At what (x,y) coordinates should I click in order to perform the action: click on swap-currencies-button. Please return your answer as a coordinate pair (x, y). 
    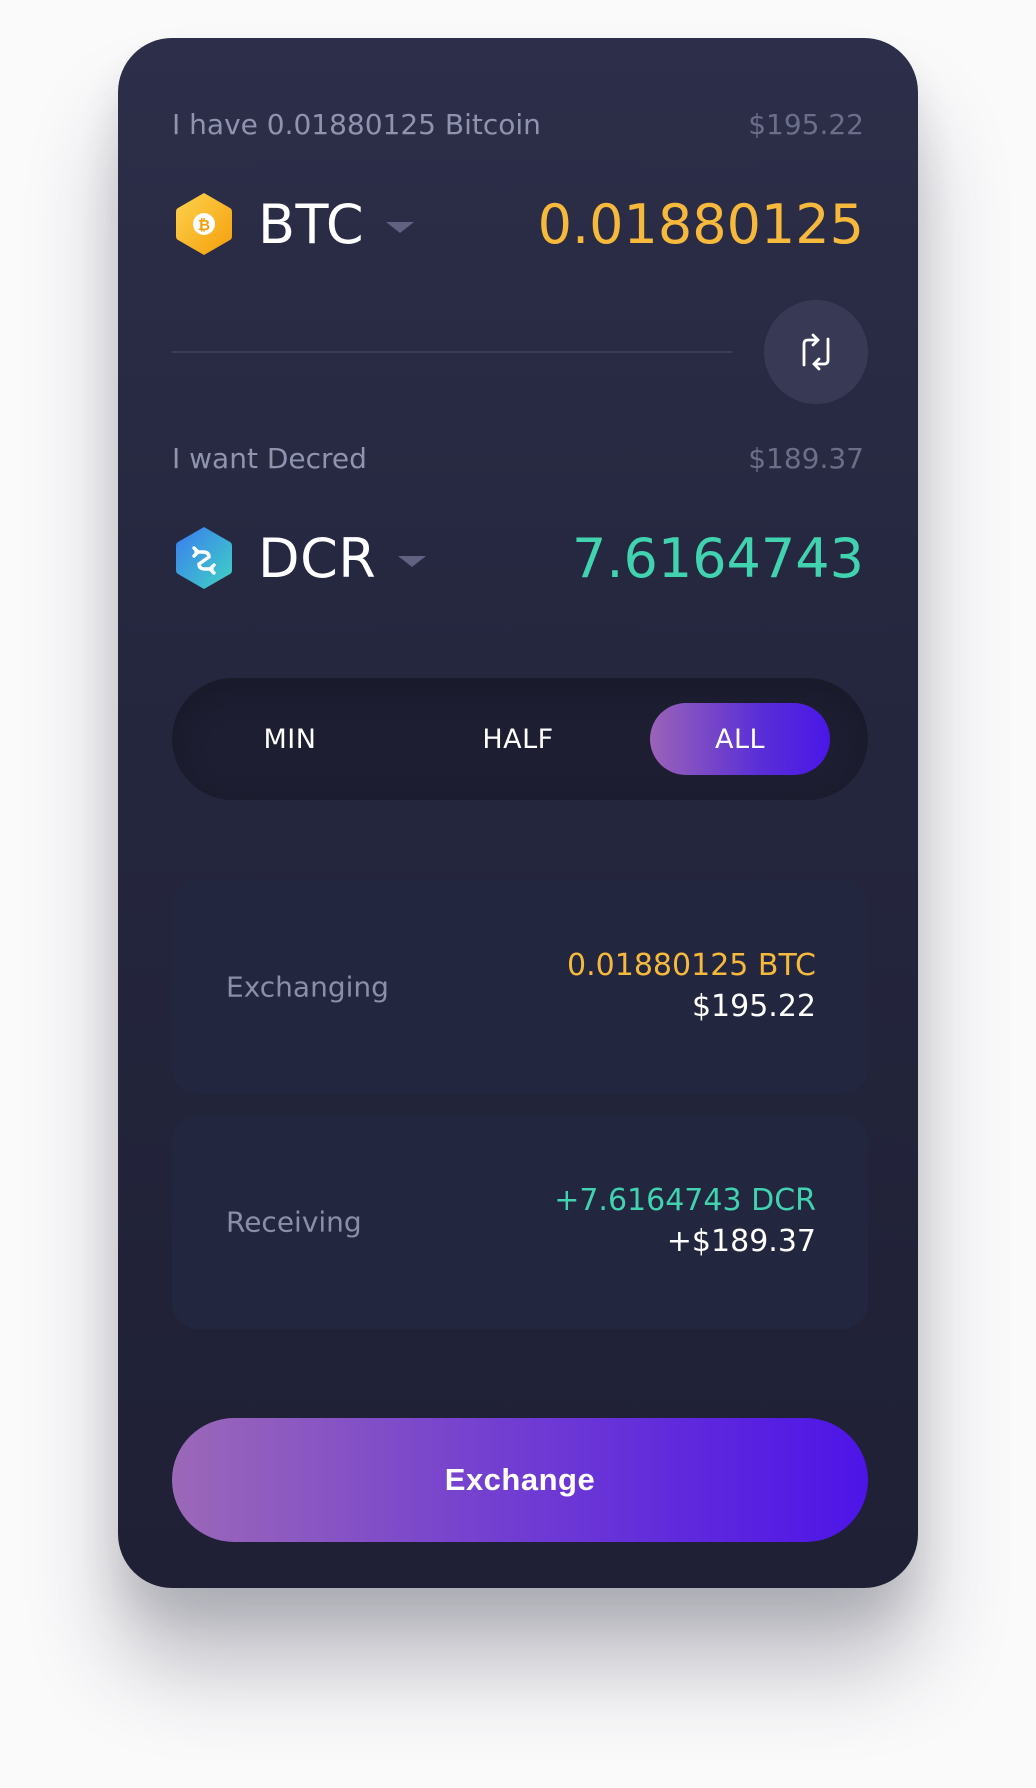
    Looking at the image, I should click on (816, 352).